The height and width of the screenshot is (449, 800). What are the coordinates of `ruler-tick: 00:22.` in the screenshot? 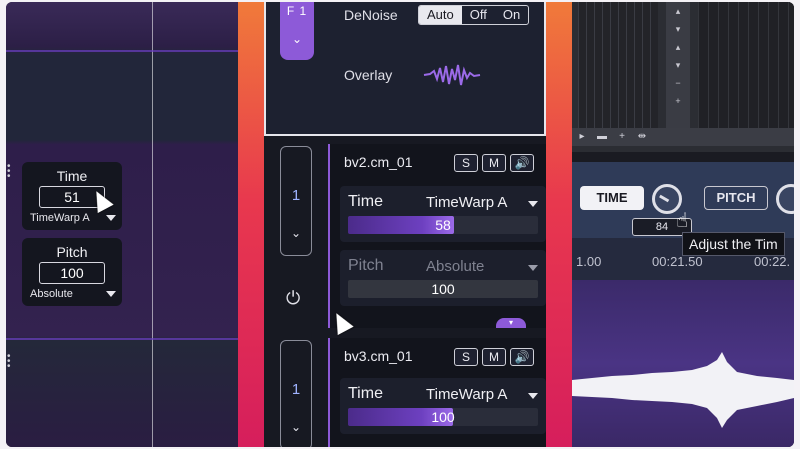 It's located at (772, 261).